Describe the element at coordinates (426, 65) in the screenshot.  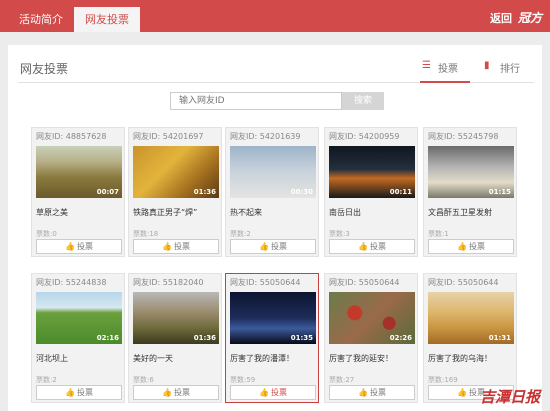
I see `list-icon: ☰` at that location.